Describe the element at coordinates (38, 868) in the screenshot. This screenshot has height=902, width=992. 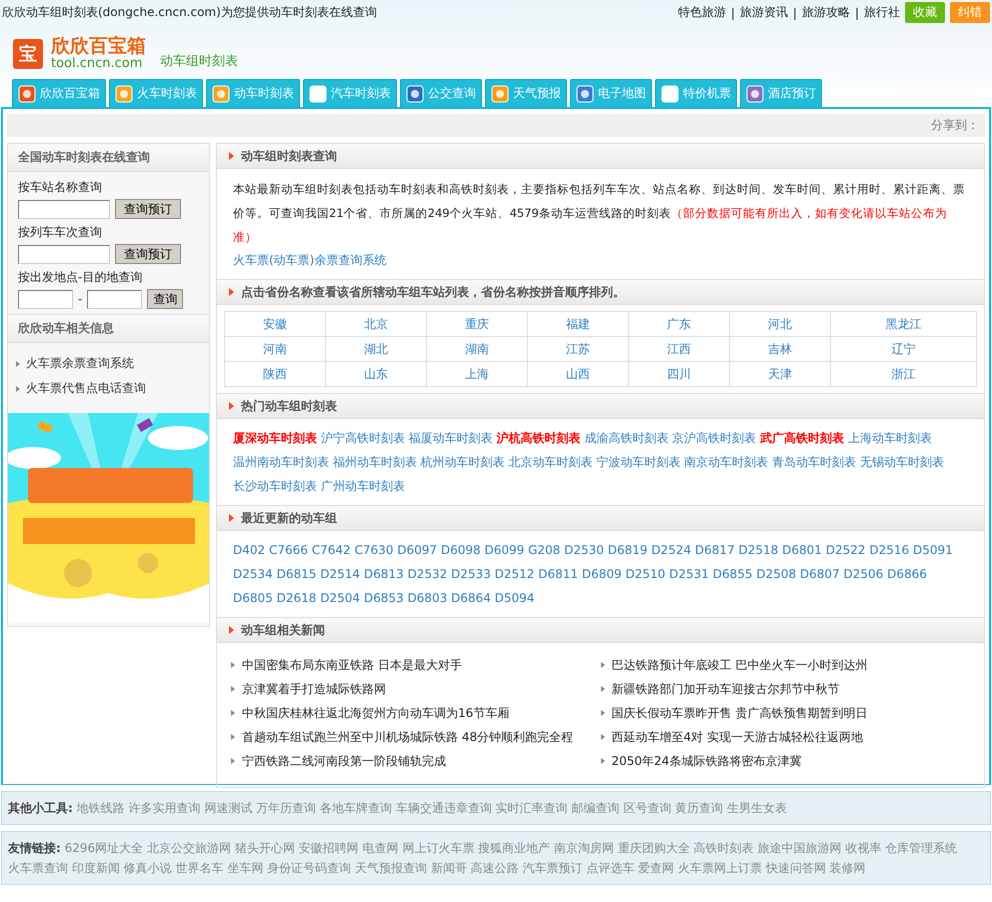
I see `partner-link: 火车票查询` at that location.